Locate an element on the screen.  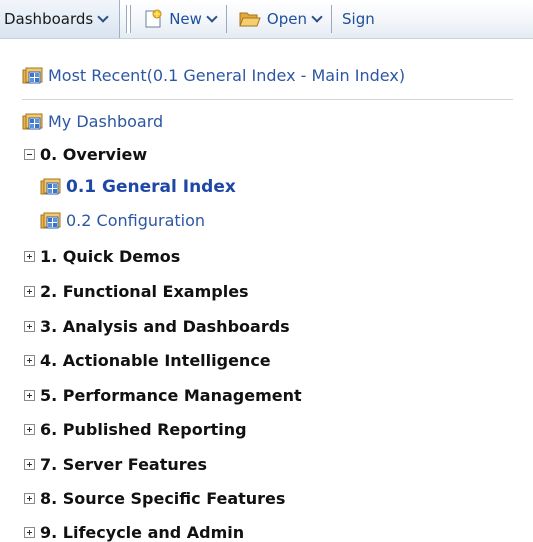
folder-label: 5. Performance Management is located at coordinates (171, 395).